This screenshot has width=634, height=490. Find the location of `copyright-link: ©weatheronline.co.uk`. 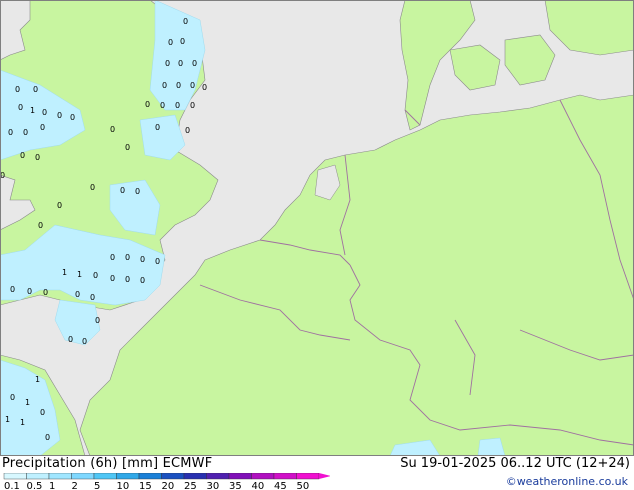

copyright-link: ©weatheronline.co.uk is located at coordinates (567, 481).